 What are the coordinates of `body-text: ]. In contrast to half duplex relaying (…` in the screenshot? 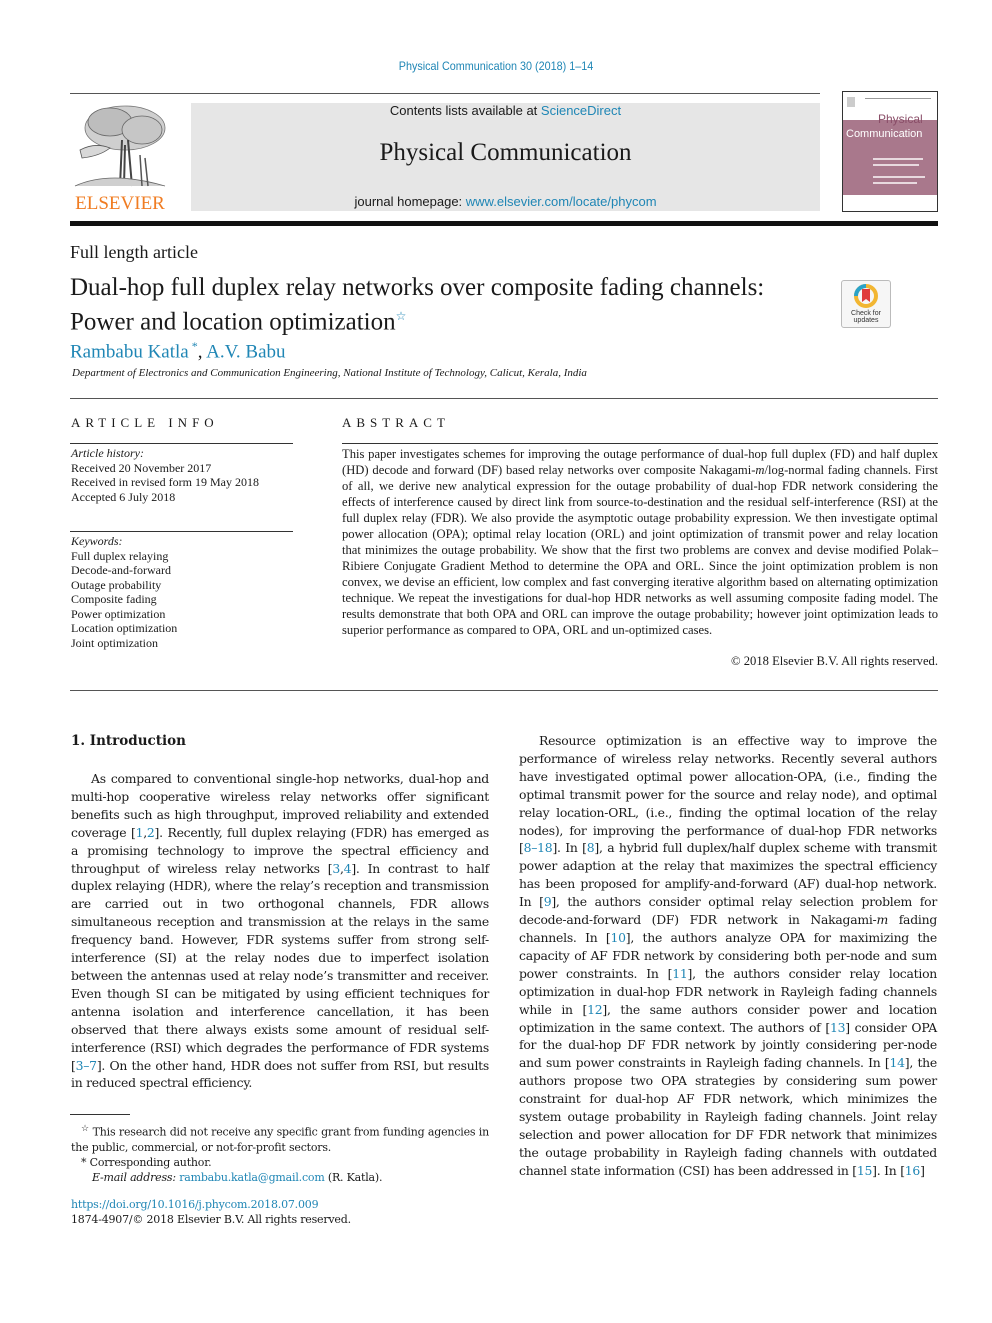 It's located at (280, 966).